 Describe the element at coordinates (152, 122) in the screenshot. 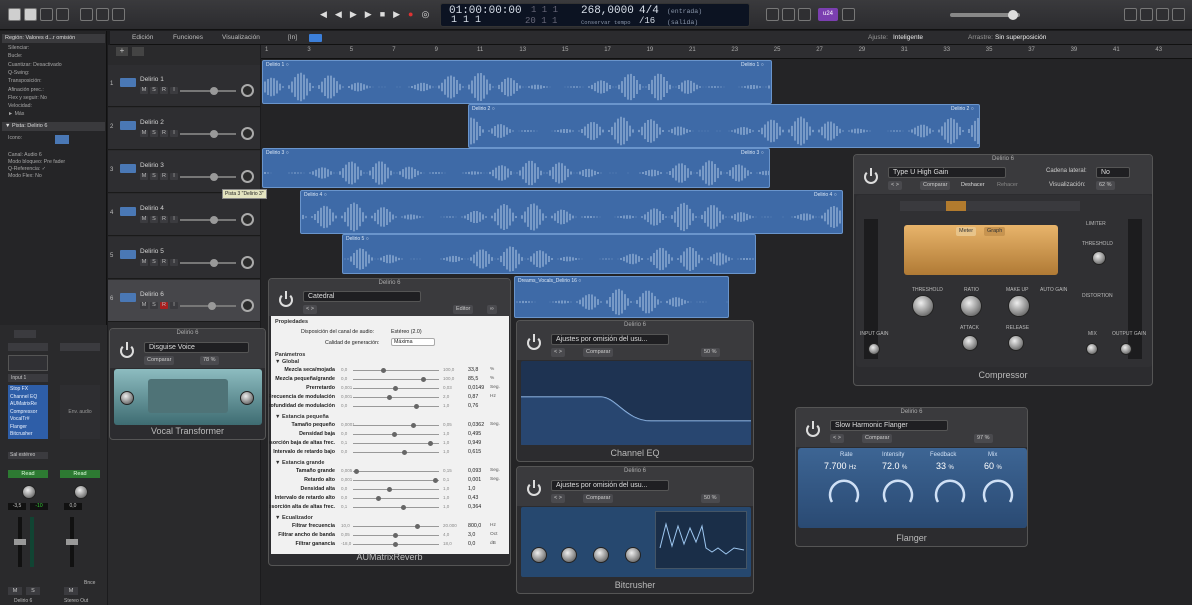

I see `track-name: Delirio 2` at that location.